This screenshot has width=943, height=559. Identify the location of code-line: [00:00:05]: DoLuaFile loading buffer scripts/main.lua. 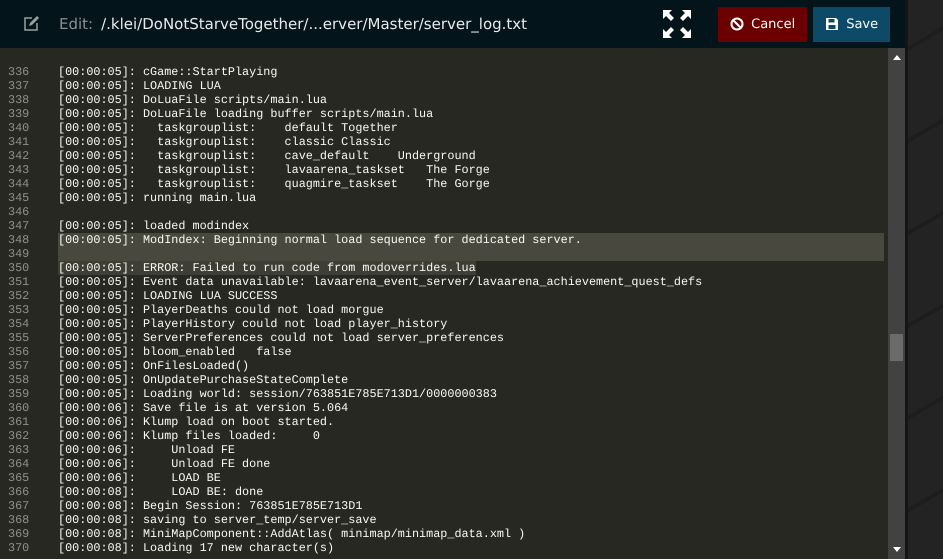
(246, 114).